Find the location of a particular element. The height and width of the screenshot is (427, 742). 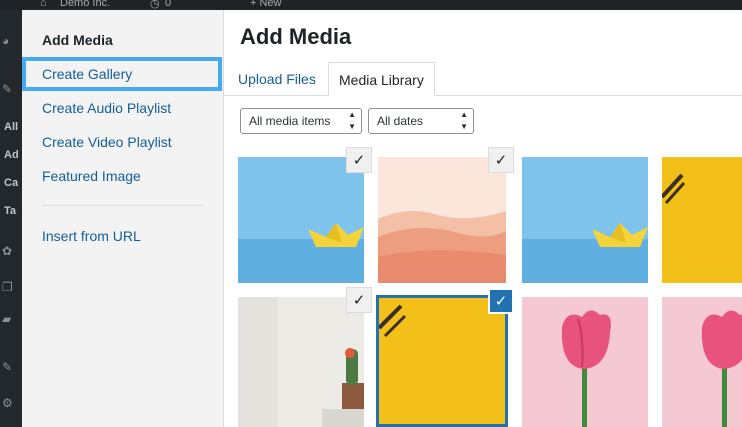

media-thumbnail-tulip is located at coordinates (585, 362).